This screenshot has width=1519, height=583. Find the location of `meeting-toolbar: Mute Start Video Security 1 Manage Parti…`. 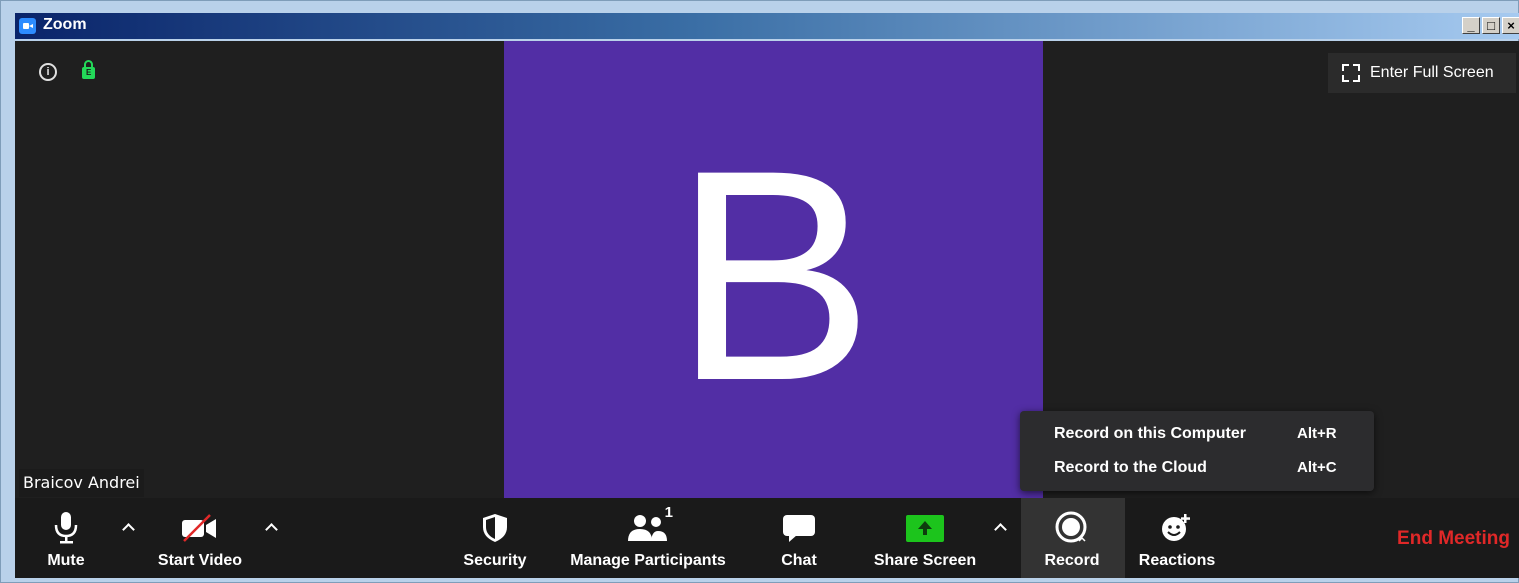

meeting-toolbar: Mute Start Video Security 1 Manage Parti… is located at coordinates (767, 538).